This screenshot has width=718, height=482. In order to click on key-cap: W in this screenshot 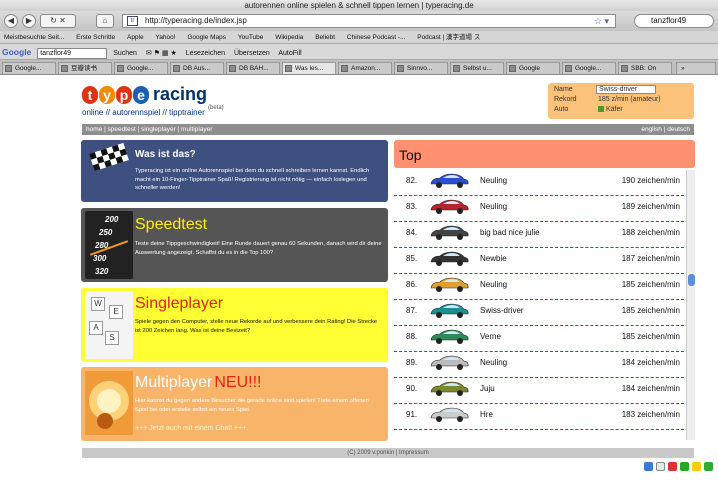, I will do `click(98, 304)`.